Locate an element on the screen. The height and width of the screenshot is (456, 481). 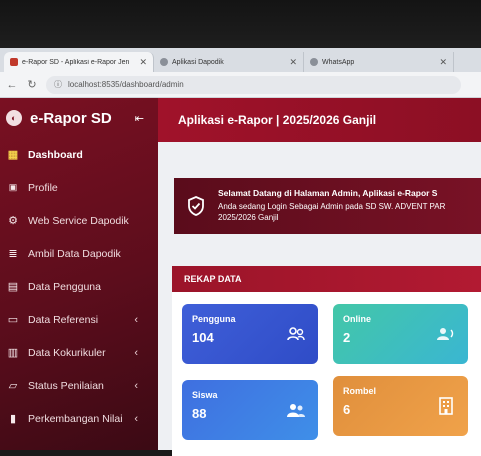
sidebar-item-label: Data Kokurikuler is located at coordinates (67, 352).